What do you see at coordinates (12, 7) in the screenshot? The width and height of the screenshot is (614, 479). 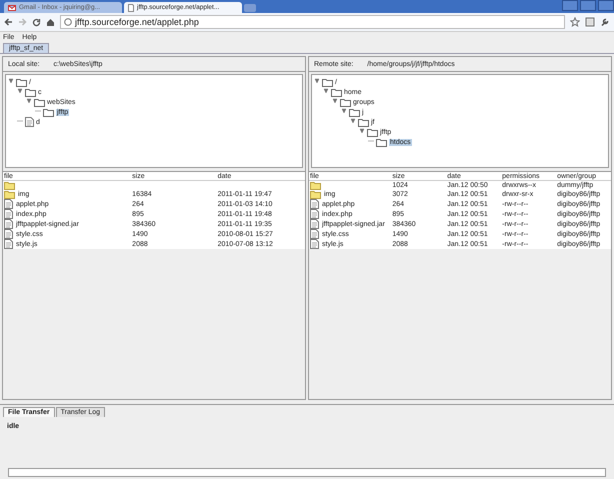 I see `mail-icon` at bounding box center [12, 7].